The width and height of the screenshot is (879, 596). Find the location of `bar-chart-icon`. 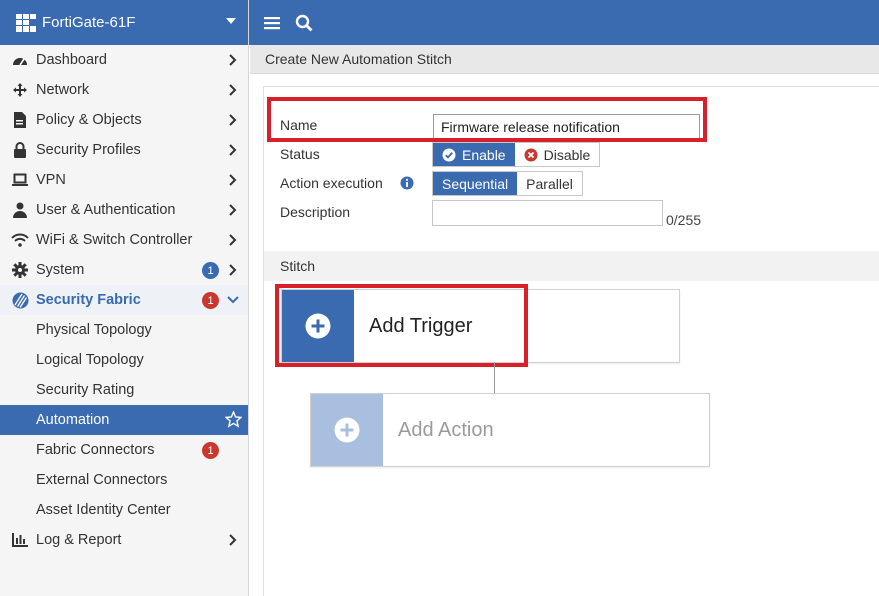

bar-chart-icon is located at coordinates (20, 540).